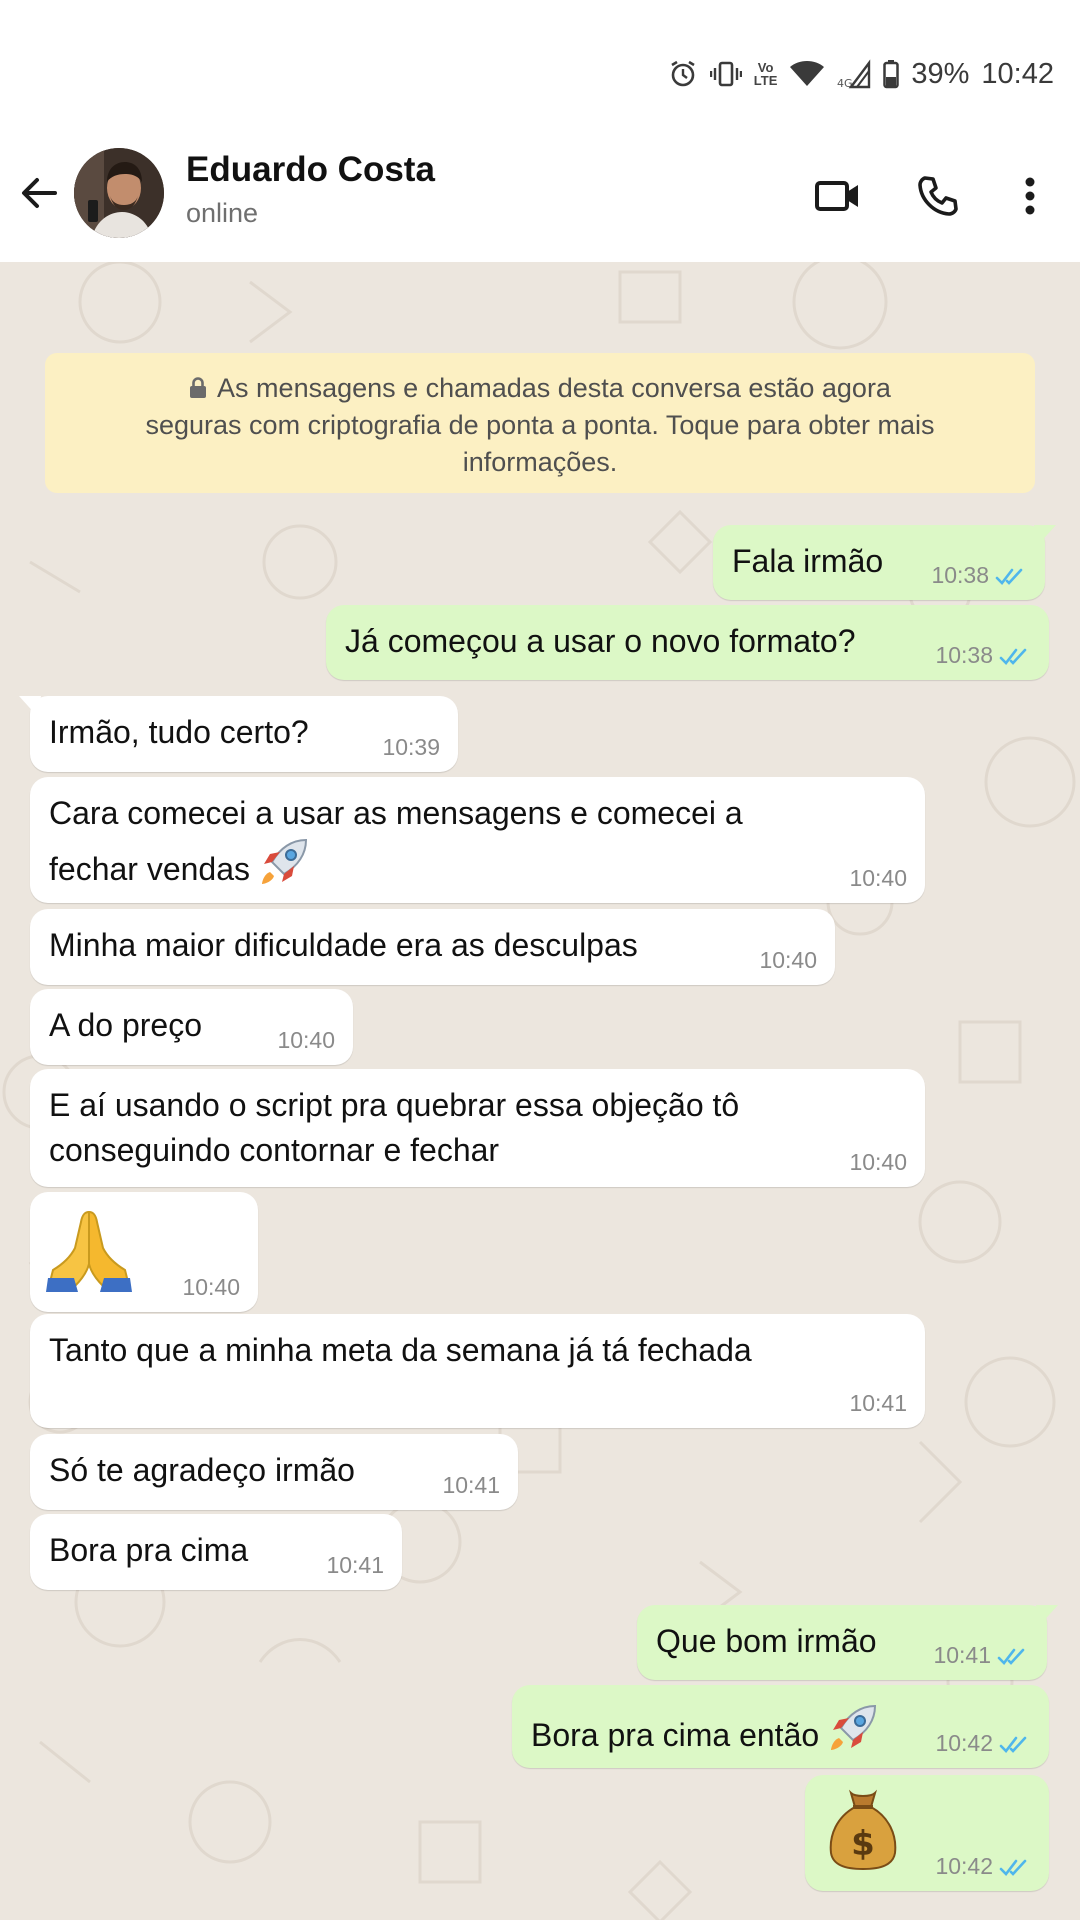 The image size is (1080, 1920). What do you see at coordinates (940, 73) in the screenshot?
I see `battery-percent: 39%` at bounding box center [940, 73].